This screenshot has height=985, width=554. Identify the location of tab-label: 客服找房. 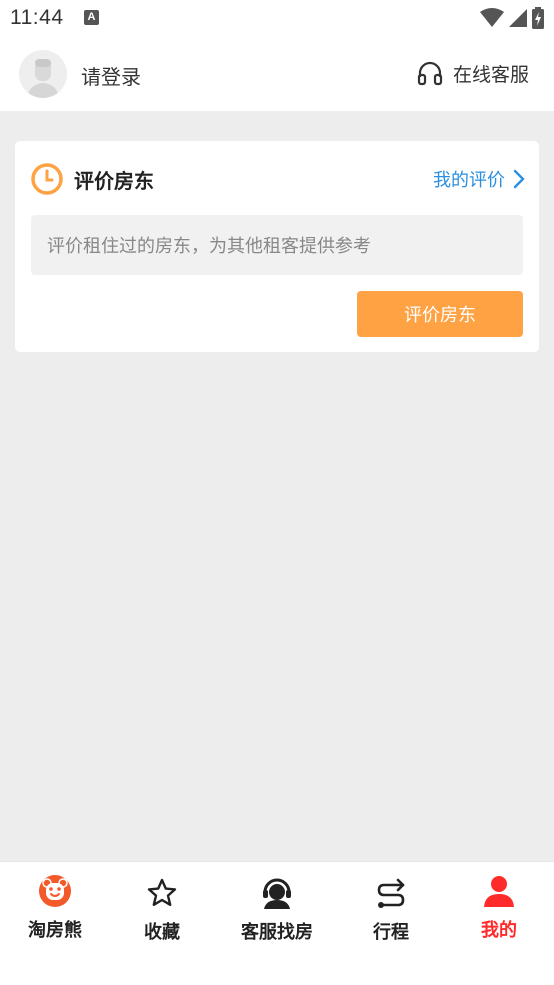
(277, 932).